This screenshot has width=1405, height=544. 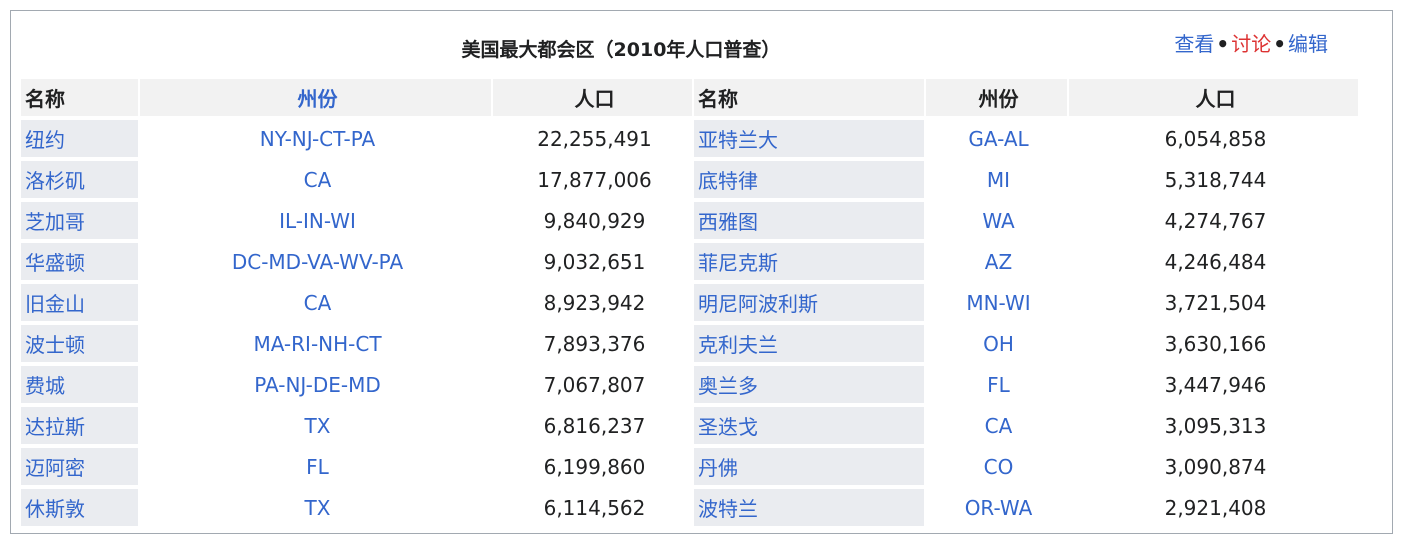 What do you see at coordinates (996, 343) in the screenshot?
I see `state-link: OH` at bounding box center [996, 343].